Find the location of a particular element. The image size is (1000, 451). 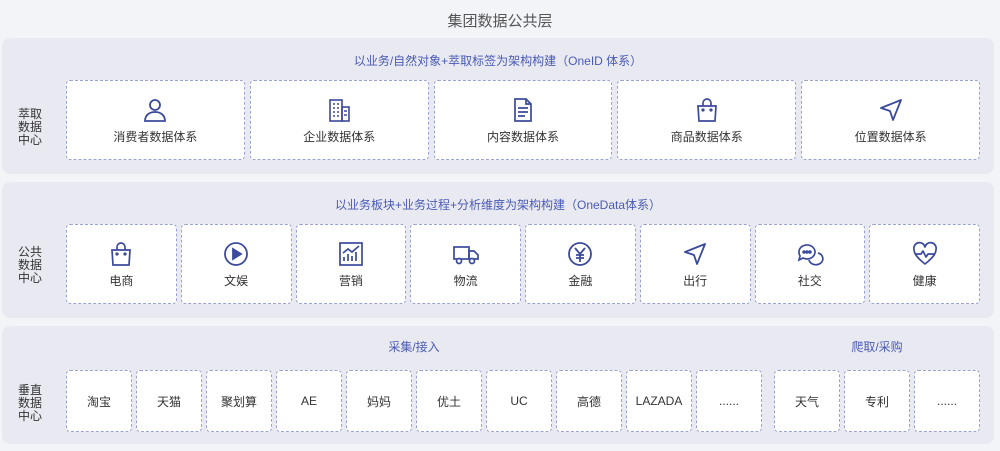

public-card-4: 金融 is located at coordinates (580, 264).